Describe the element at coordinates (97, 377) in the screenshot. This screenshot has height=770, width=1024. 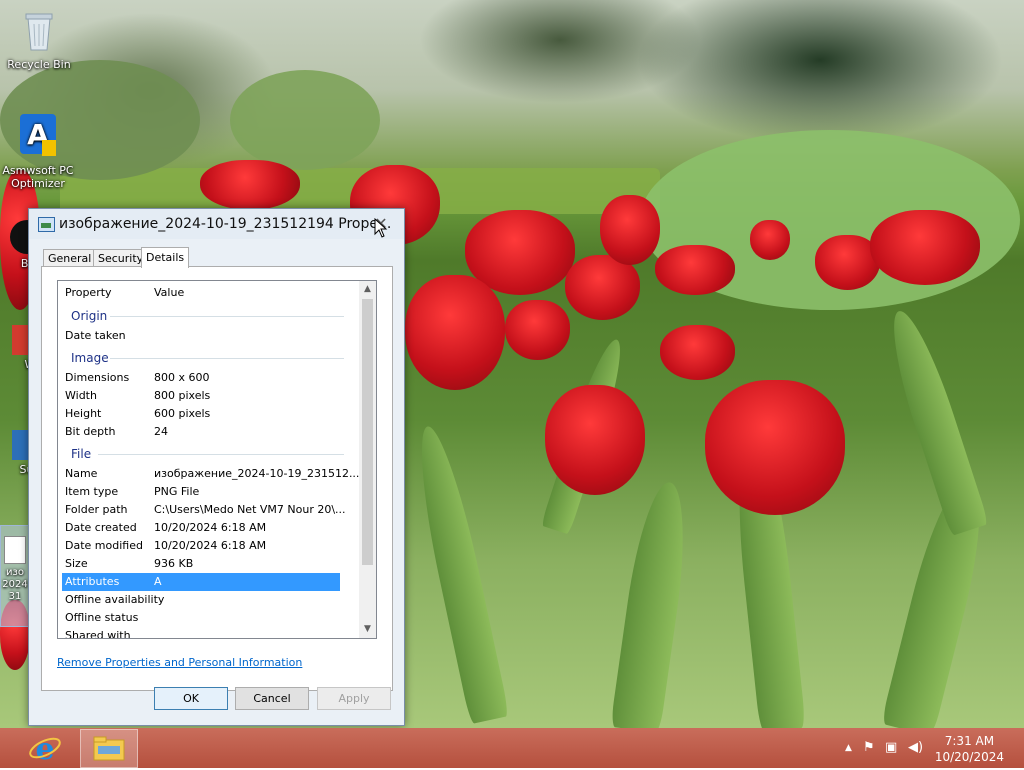
I see `property-name: Dimensions` at that location.